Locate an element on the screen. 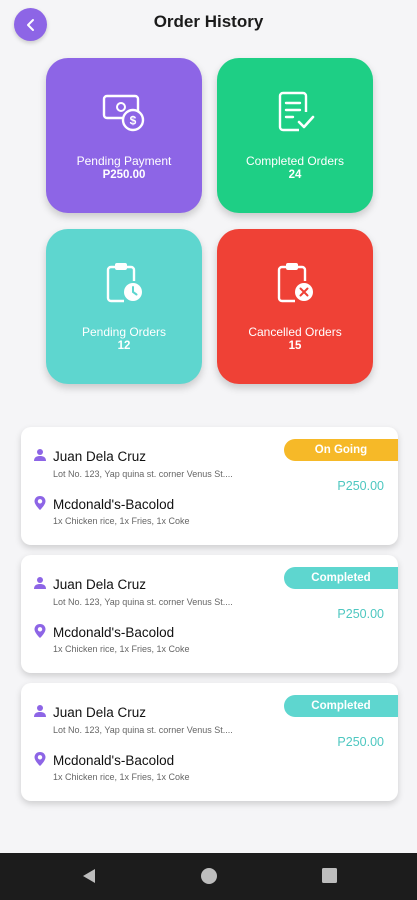 The height and width of the screenshot is (900, 417). status-badge: On Going is located at coordinates (341, 450).